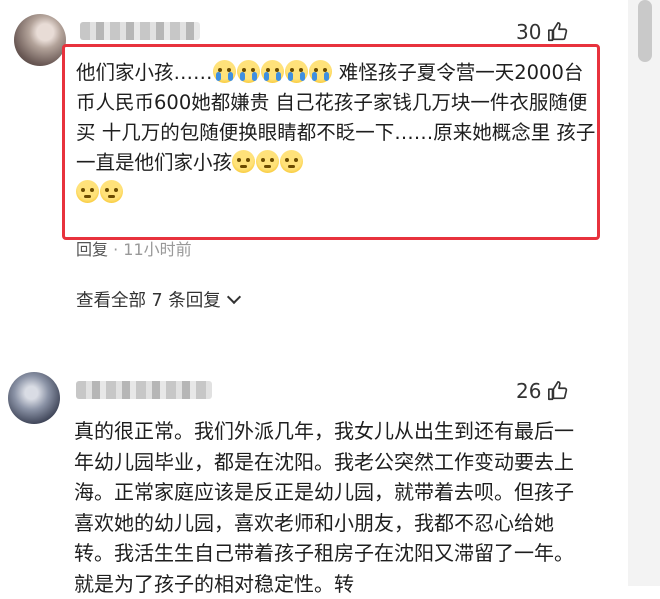 The width and height of the screenshot is (660, 599). Describe the element at coordinates (157, 249) in the screenshot. I see `timestamp: 11小时前` at that location.